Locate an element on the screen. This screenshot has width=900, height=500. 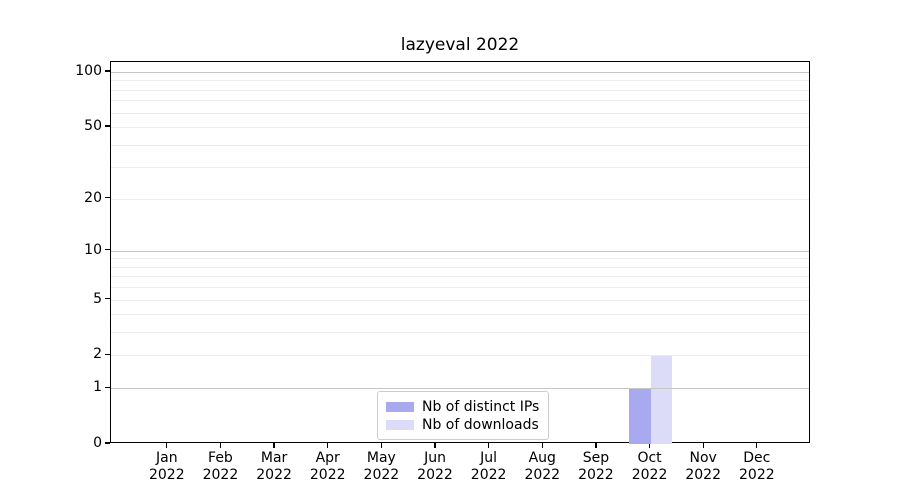
y-tick-label: 10 is located at coordinates (93, 249).